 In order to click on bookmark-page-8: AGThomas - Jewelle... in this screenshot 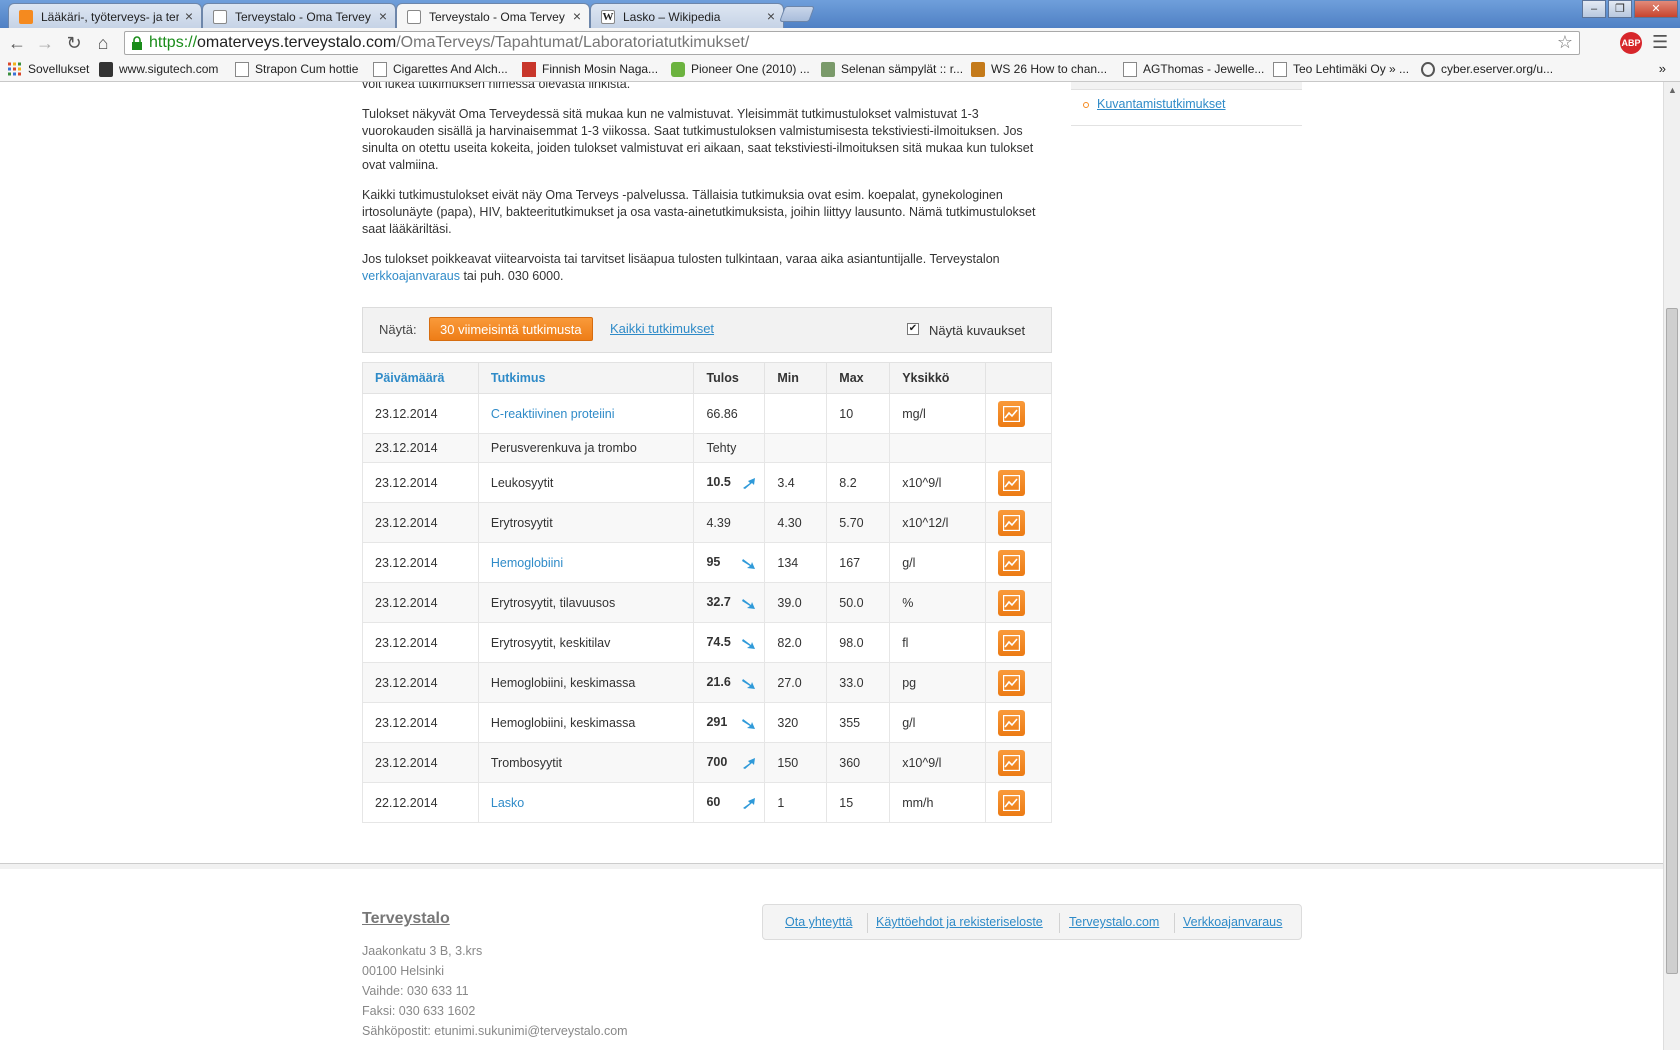, I will do `click(1193, 69)`.